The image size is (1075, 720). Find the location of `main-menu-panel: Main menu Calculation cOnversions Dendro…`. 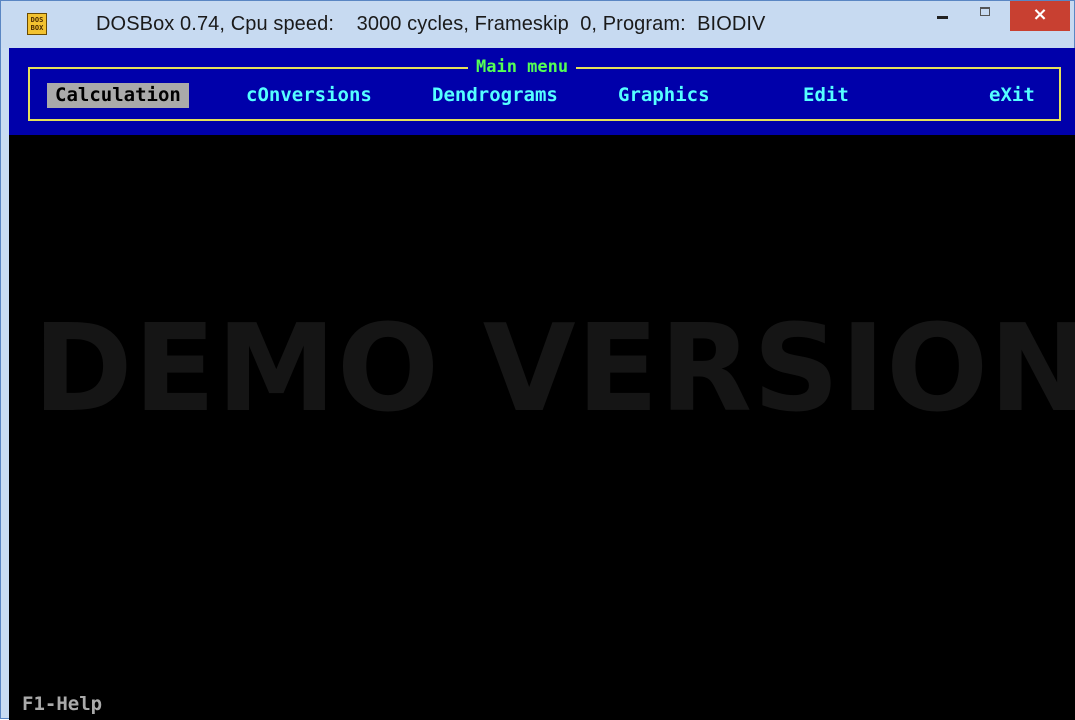

main-menu-panel: Main menu Calculation cOnversions Dendro… is located at coordinates (542, 91).